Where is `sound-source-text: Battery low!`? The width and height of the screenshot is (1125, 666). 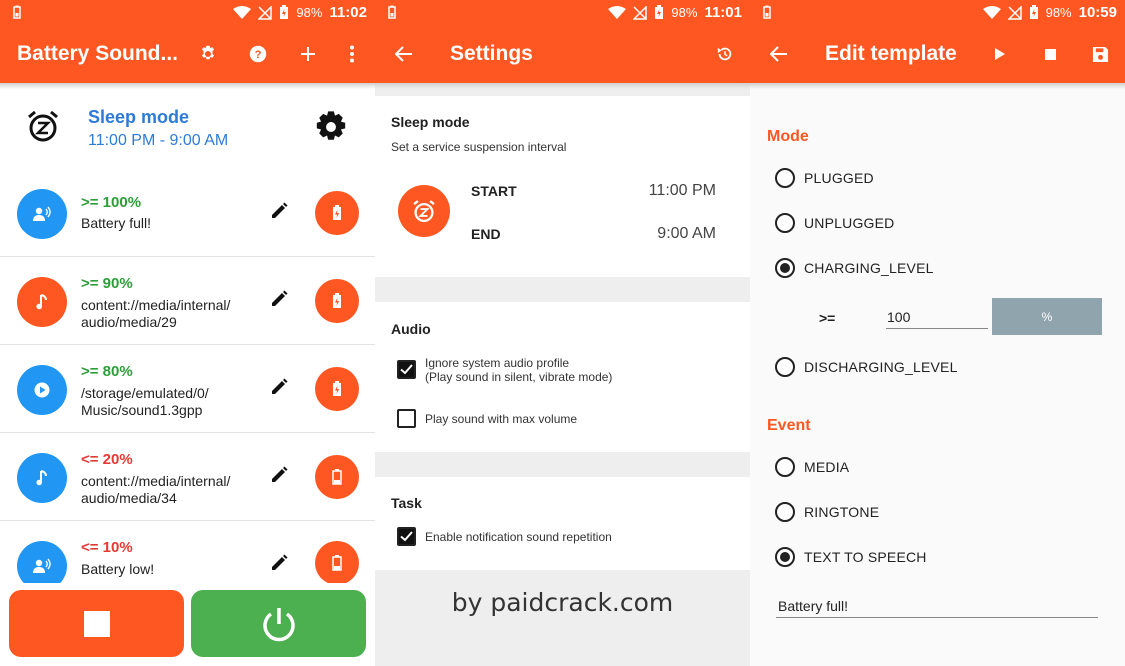
sound-source-text: Battery low! is located at coordinates (118, 569).